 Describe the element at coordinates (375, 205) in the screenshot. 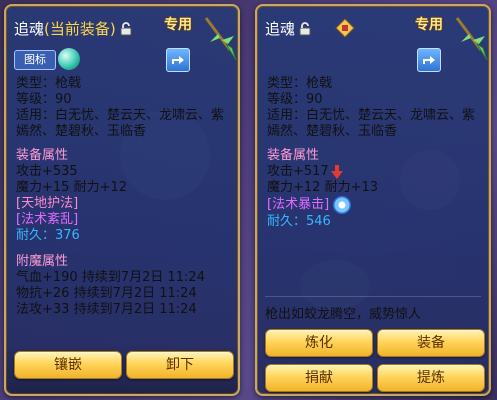

I see `skill-row: [法术暴击]` at that location.